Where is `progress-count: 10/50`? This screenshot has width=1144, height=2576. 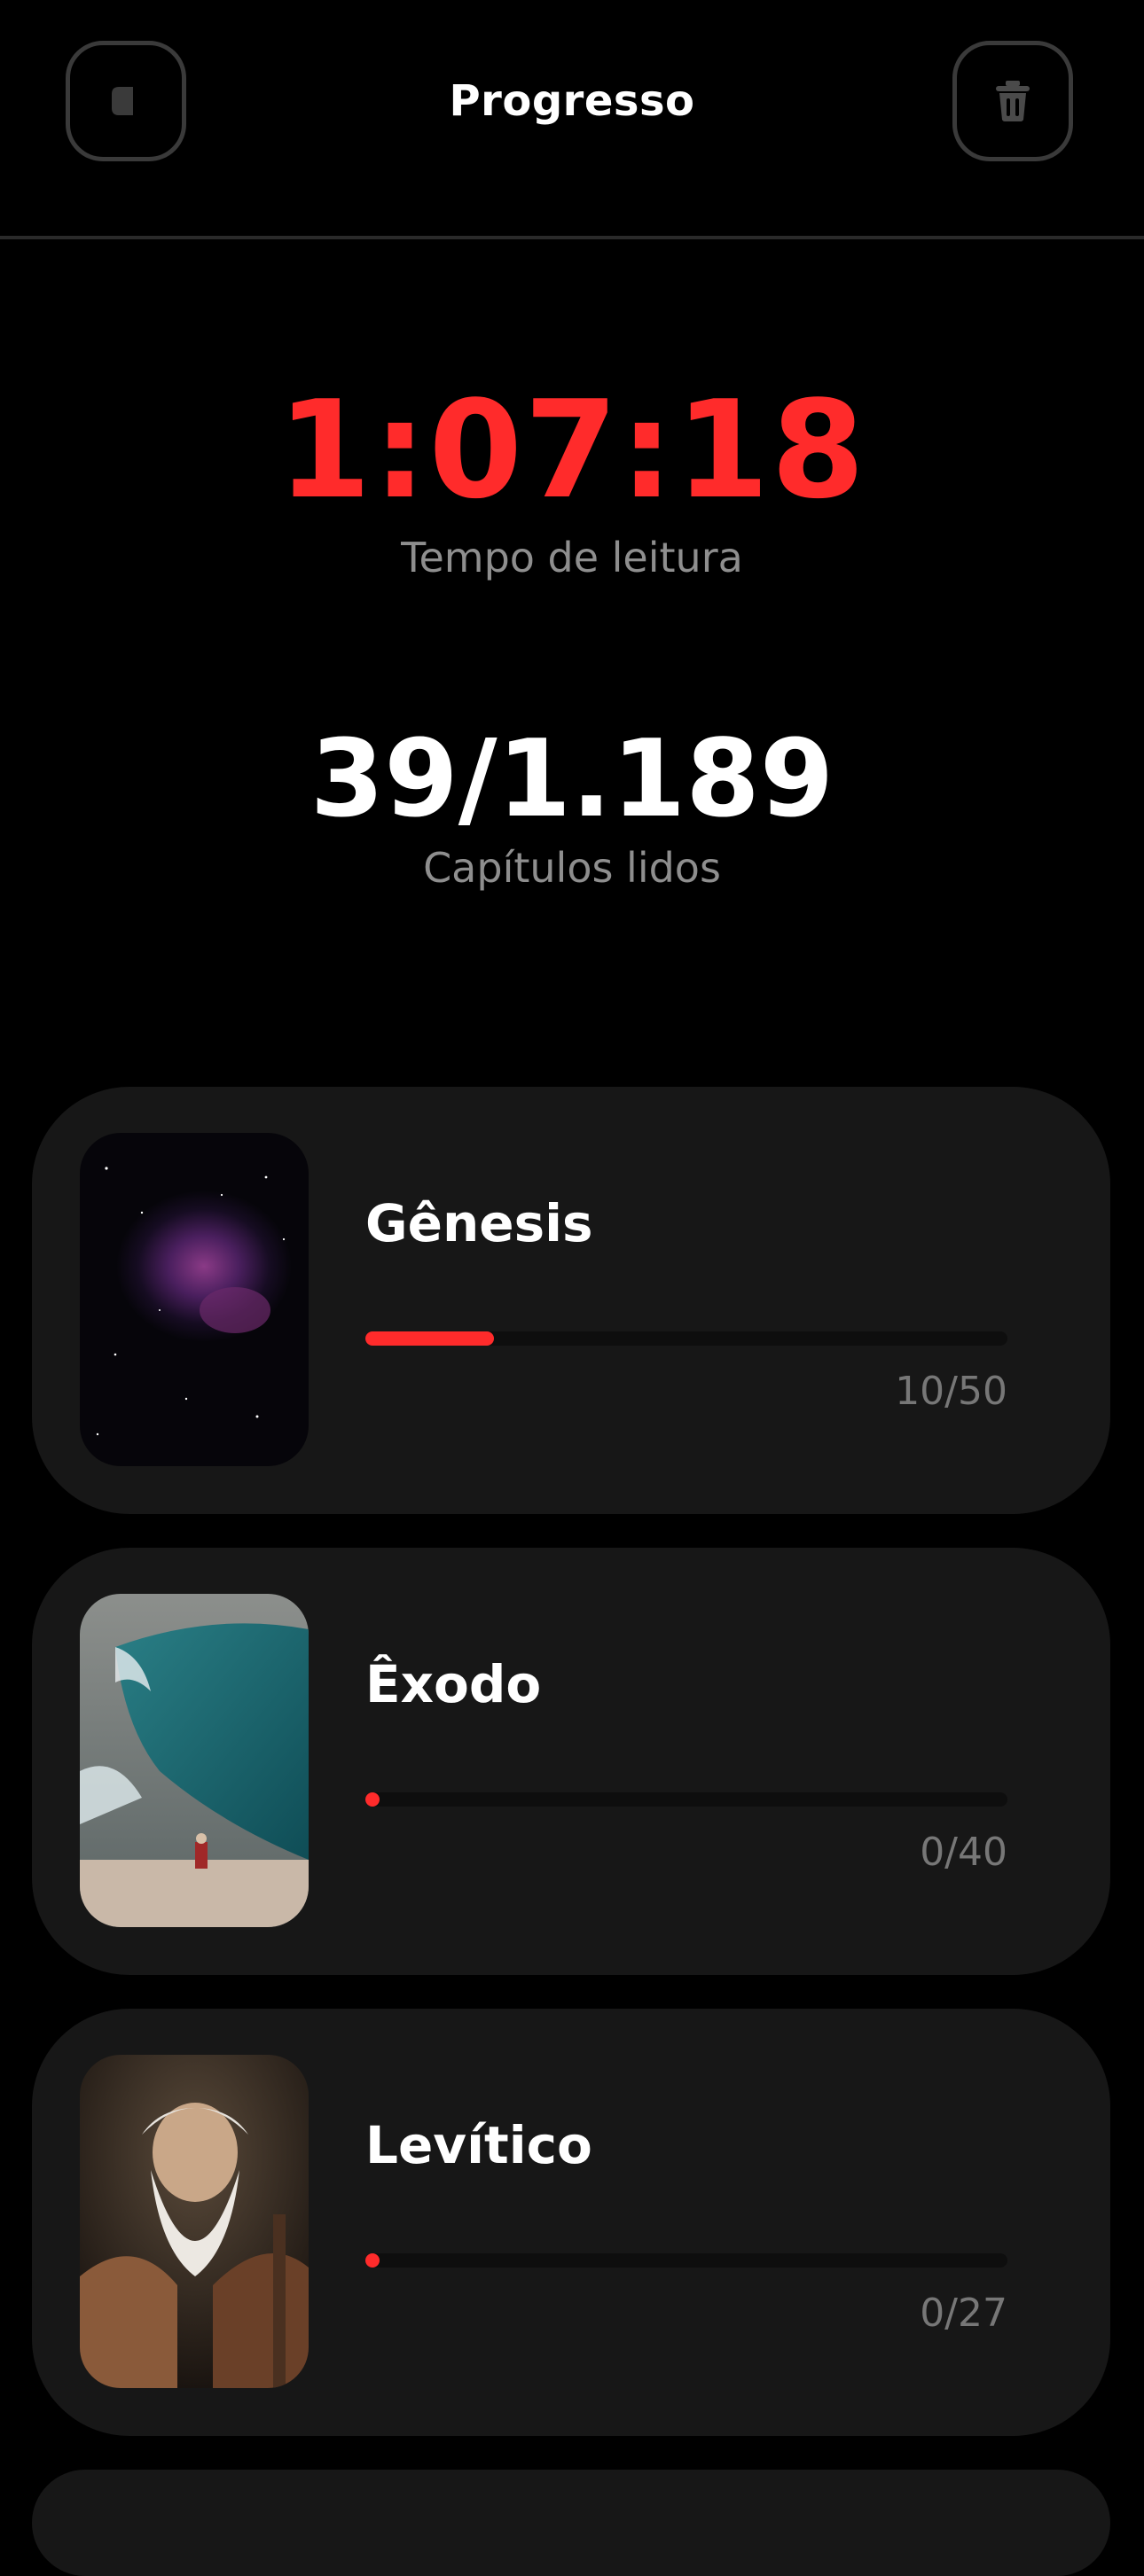 progress-count: 10/50 is located at coordinates (951, 1391).